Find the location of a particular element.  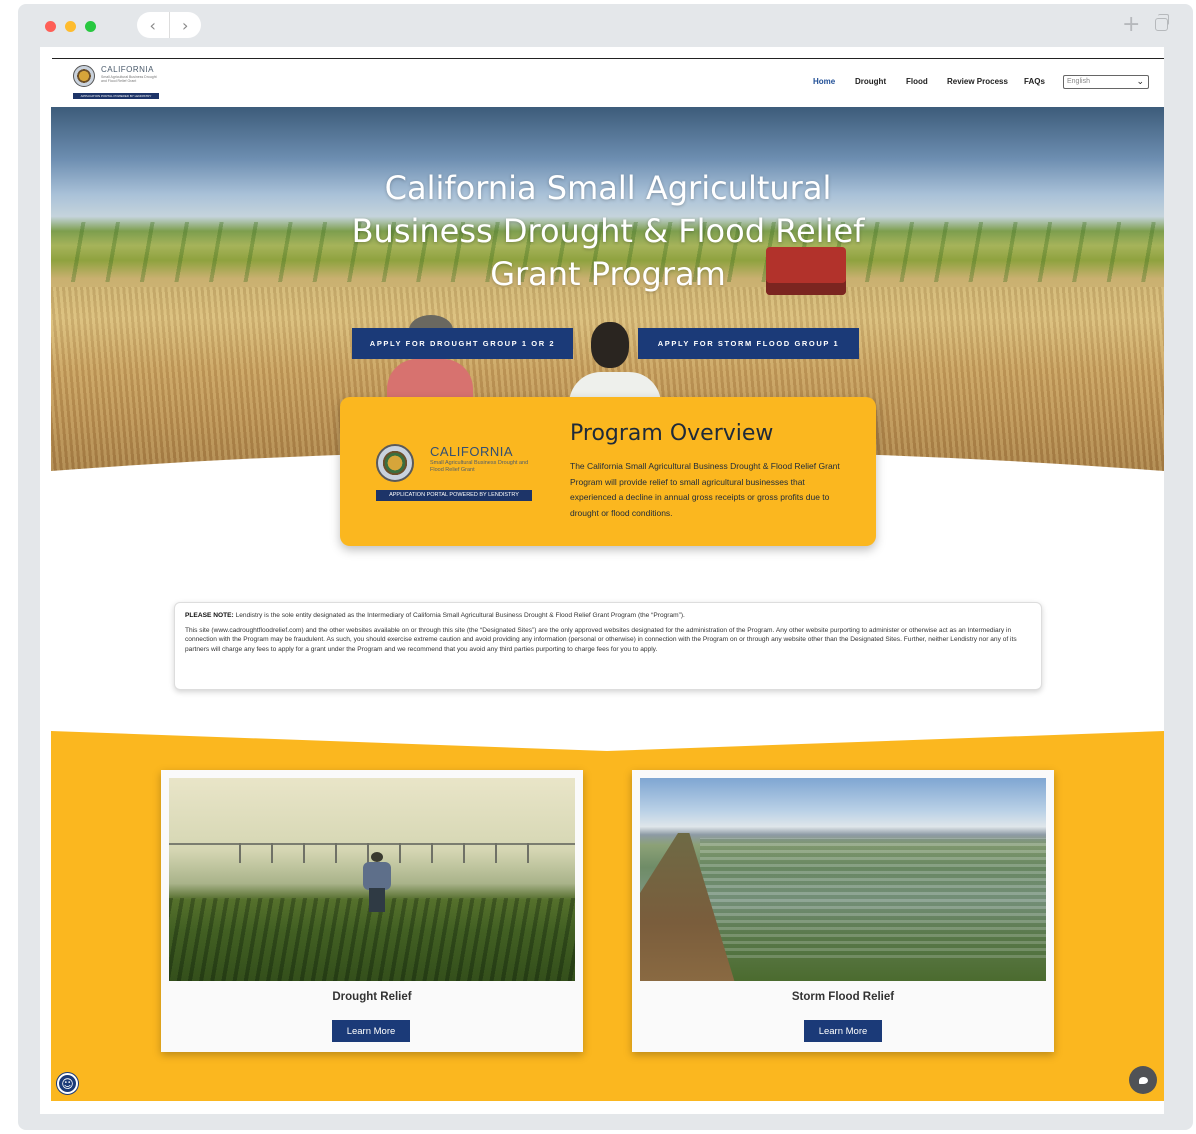

farmer-figure-body is located at coordinates (377, 876).